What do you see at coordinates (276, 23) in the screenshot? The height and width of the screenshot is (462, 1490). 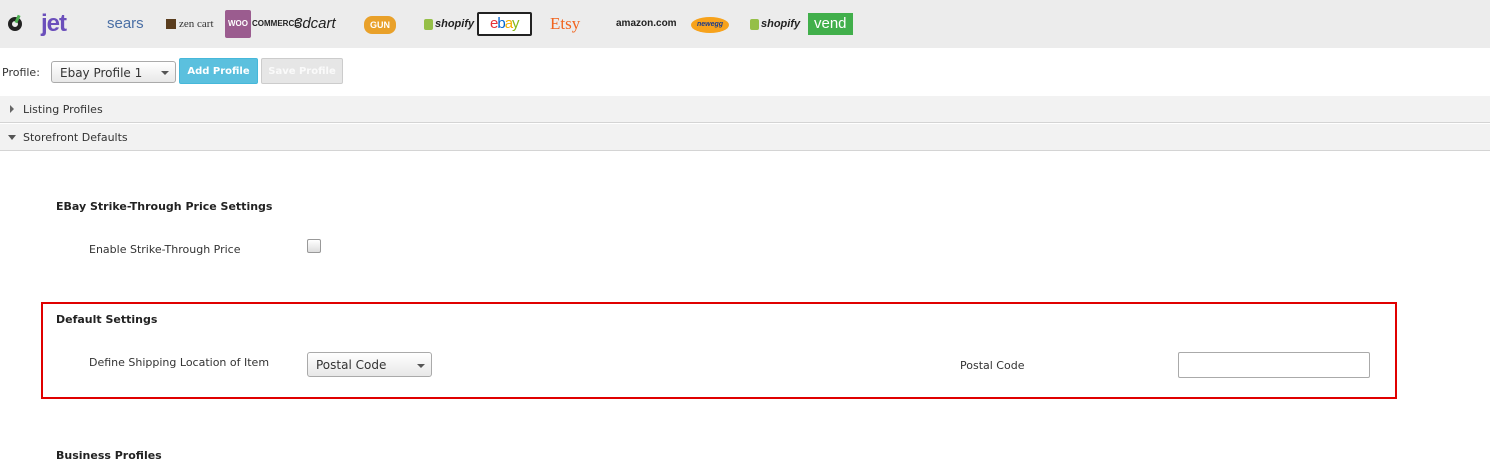 I see `woo-label: COMMERCE` at bounding box center [276, 23].